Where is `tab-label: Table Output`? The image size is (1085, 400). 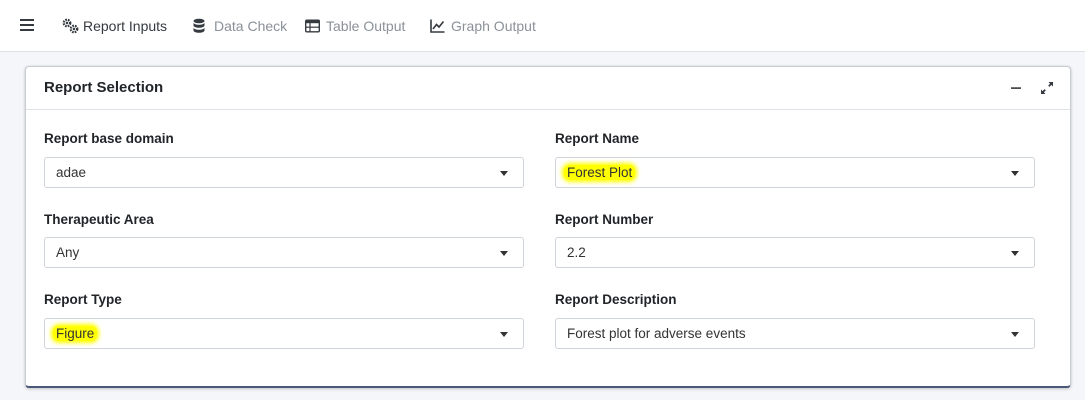 tab-label: Table Output is located at coordinates (366, 26).